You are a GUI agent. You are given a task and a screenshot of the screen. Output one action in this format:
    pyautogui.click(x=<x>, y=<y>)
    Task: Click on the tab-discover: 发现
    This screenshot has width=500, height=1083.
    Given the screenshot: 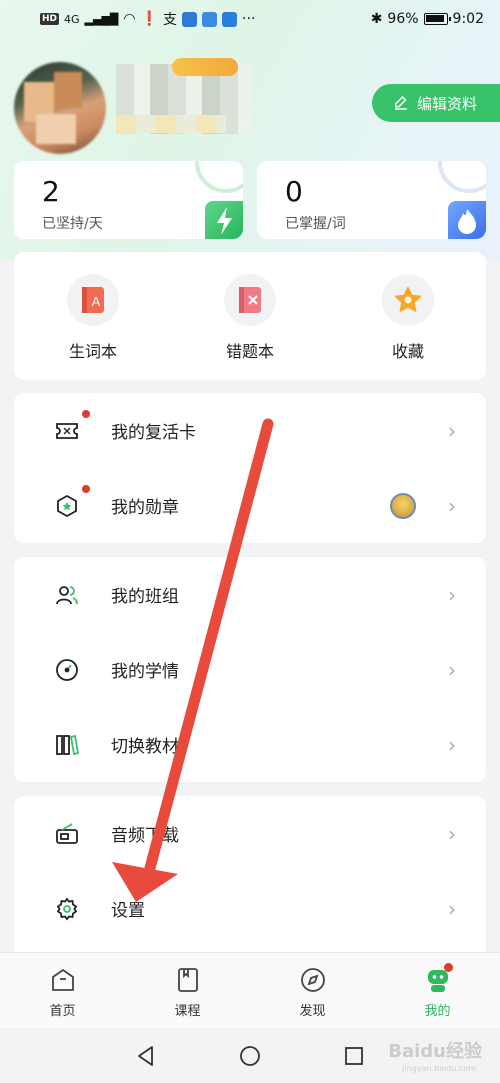 What is the action you would take?
    pyautogui.click(x=312, y=990)
    